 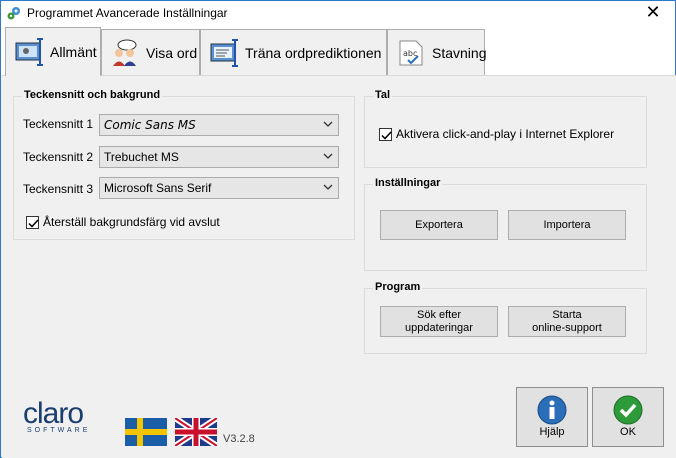 I want to click on help-button: Hjälp, so click(x=552, y=417).